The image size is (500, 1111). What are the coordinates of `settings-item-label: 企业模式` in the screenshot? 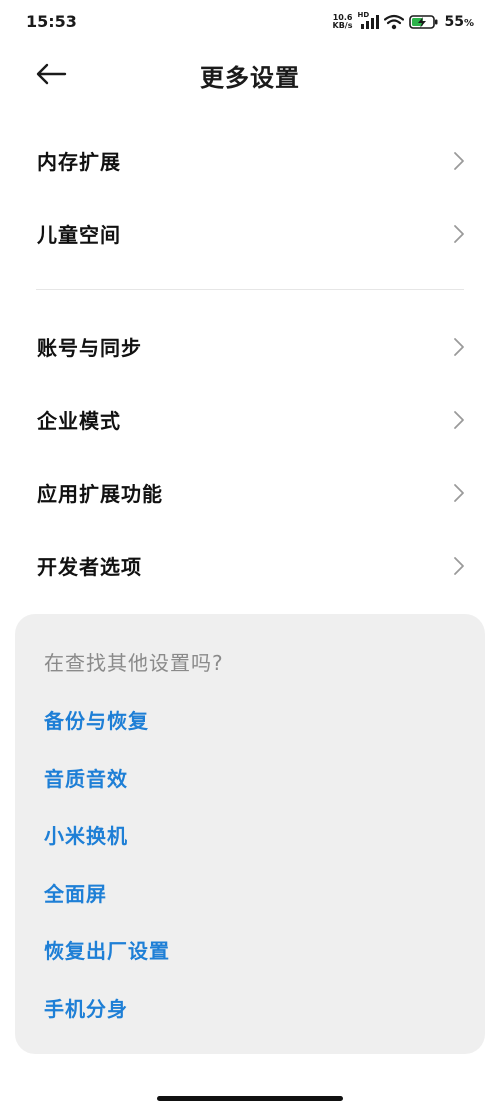 It's located at (79, 421).